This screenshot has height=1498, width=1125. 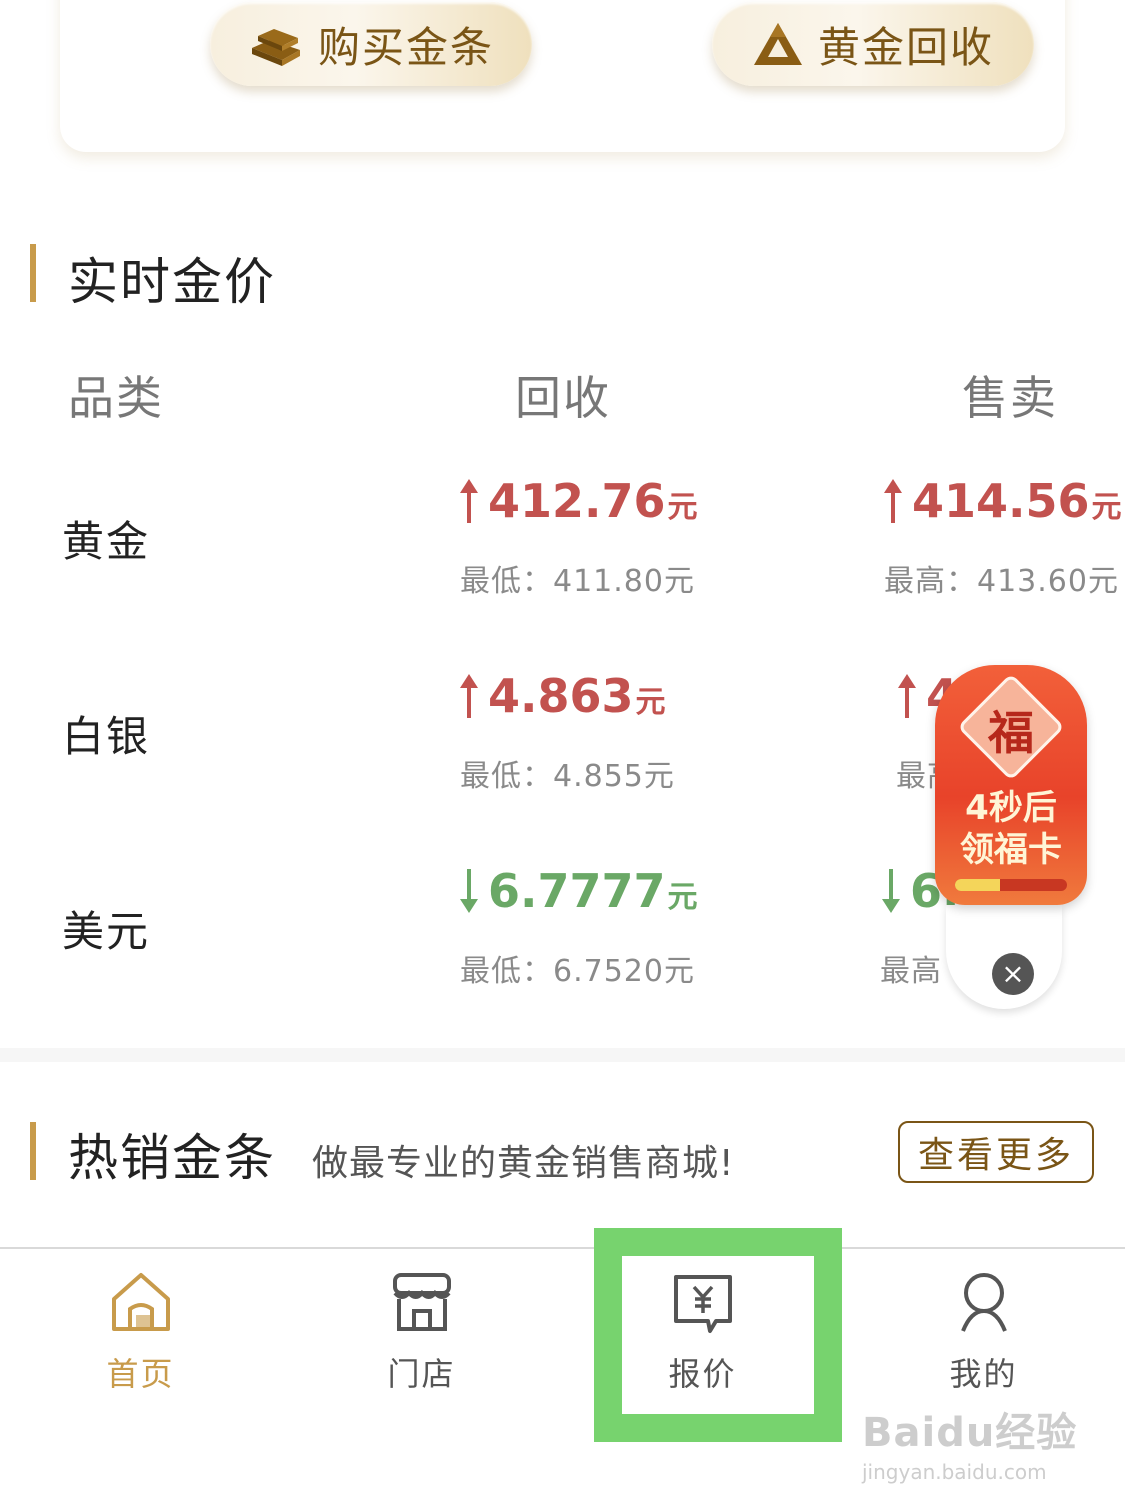 I want to click on usd-recycle-price: 6.7777 元, so click(x=578, y=891).